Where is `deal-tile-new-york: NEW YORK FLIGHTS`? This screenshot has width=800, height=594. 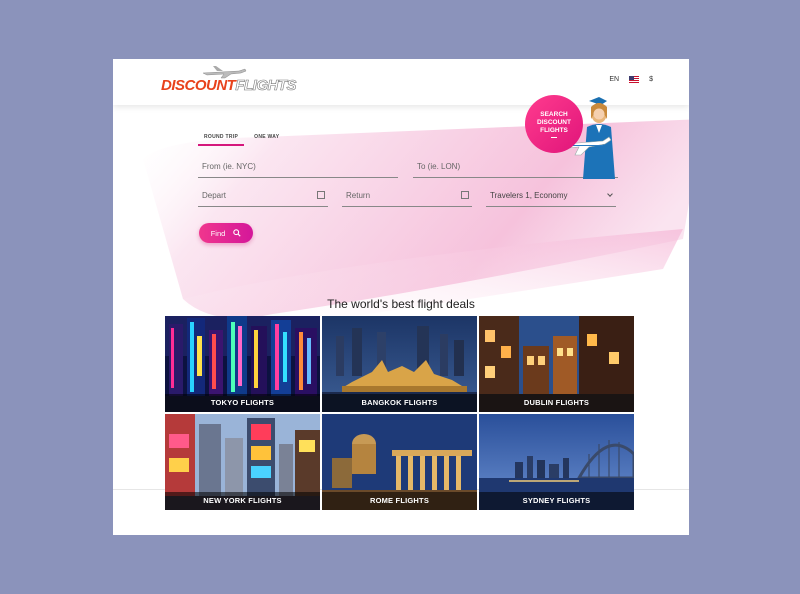
deal-tile-new-york: NEW YORK FLIGHTS is located at coordinates (242, 462).